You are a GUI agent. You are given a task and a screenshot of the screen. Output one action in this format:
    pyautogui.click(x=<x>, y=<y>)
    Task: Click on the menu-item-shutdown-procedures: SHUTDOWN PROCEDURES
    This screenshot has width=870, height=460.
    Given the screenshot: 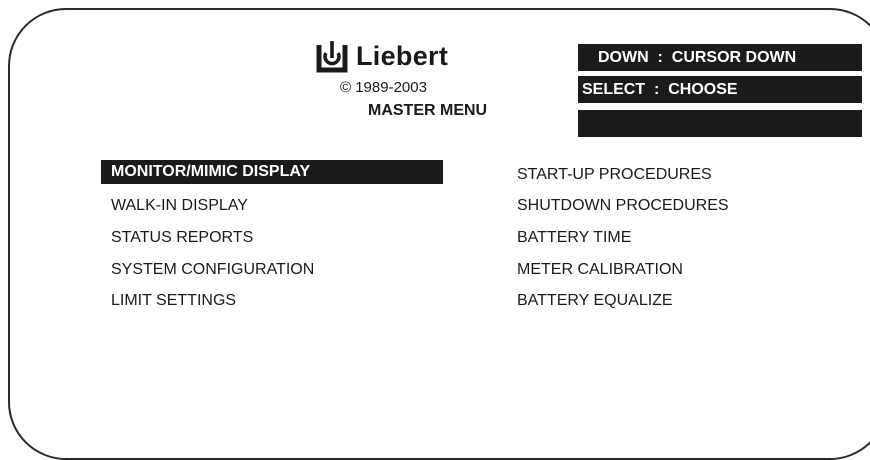 What is the action you would take?
    pyautogui.click(x=623, y=206)
    